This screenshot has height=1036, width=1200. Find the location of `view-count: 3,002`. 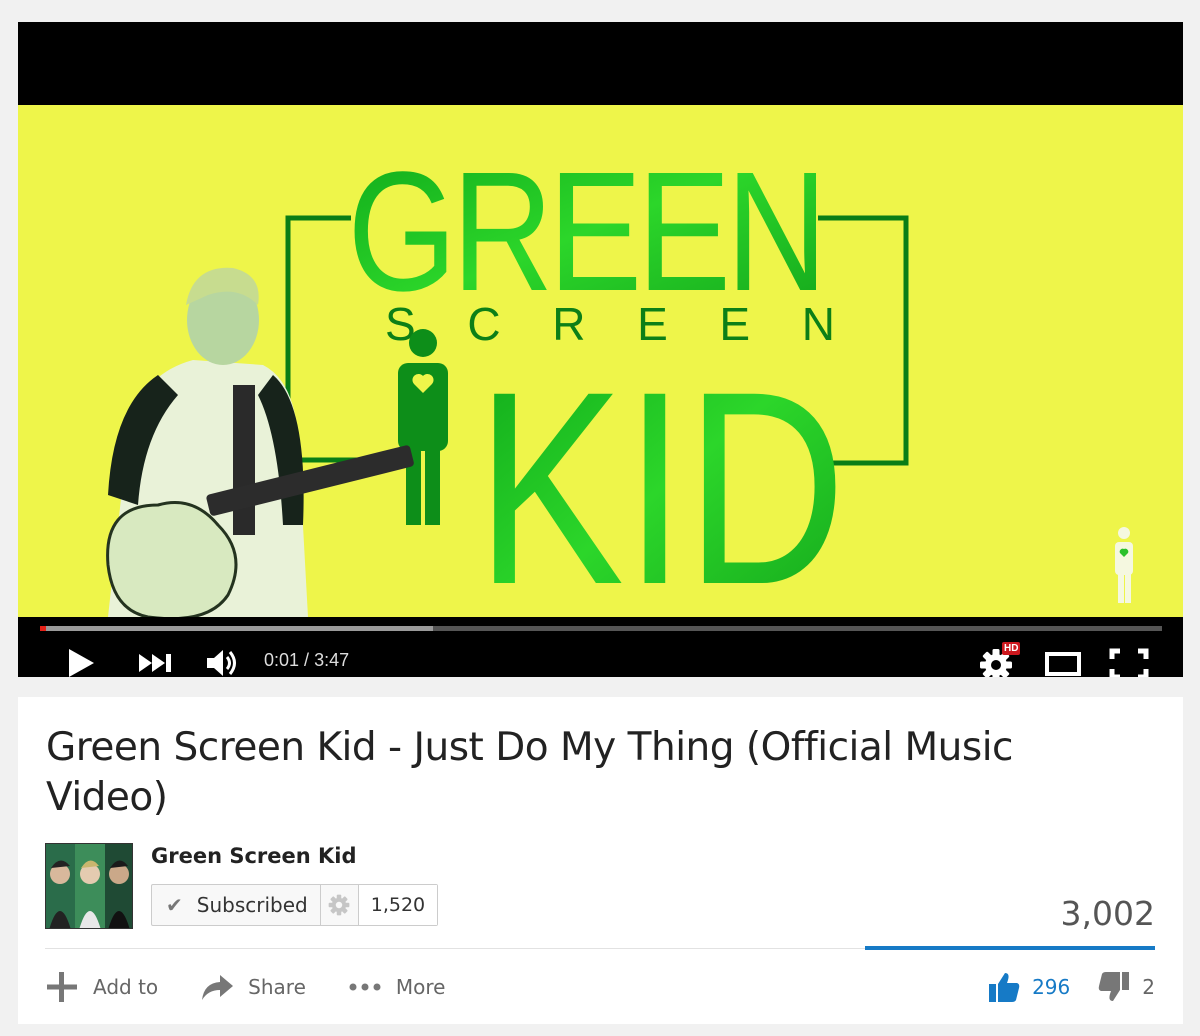

view-count: 3,002 is located at coordinates (1107, 913).